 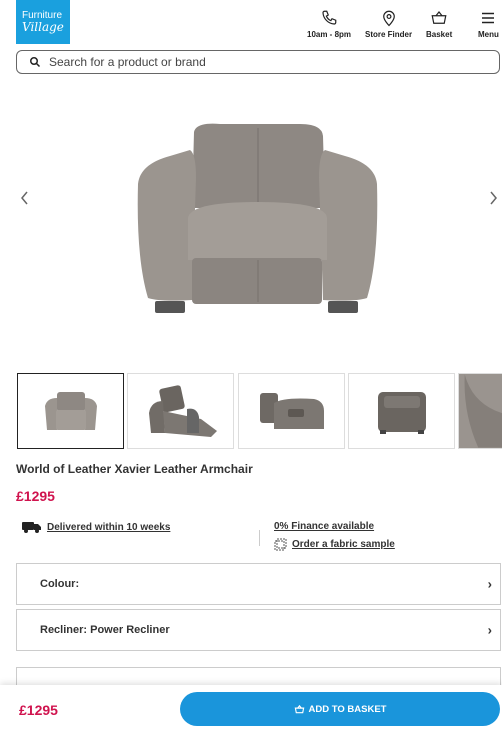 What do you see at coordinates (108, 527) in the screenshot?
I see `delivery-link: Delivered within 10 weeks` at bounding box center [108, 527].